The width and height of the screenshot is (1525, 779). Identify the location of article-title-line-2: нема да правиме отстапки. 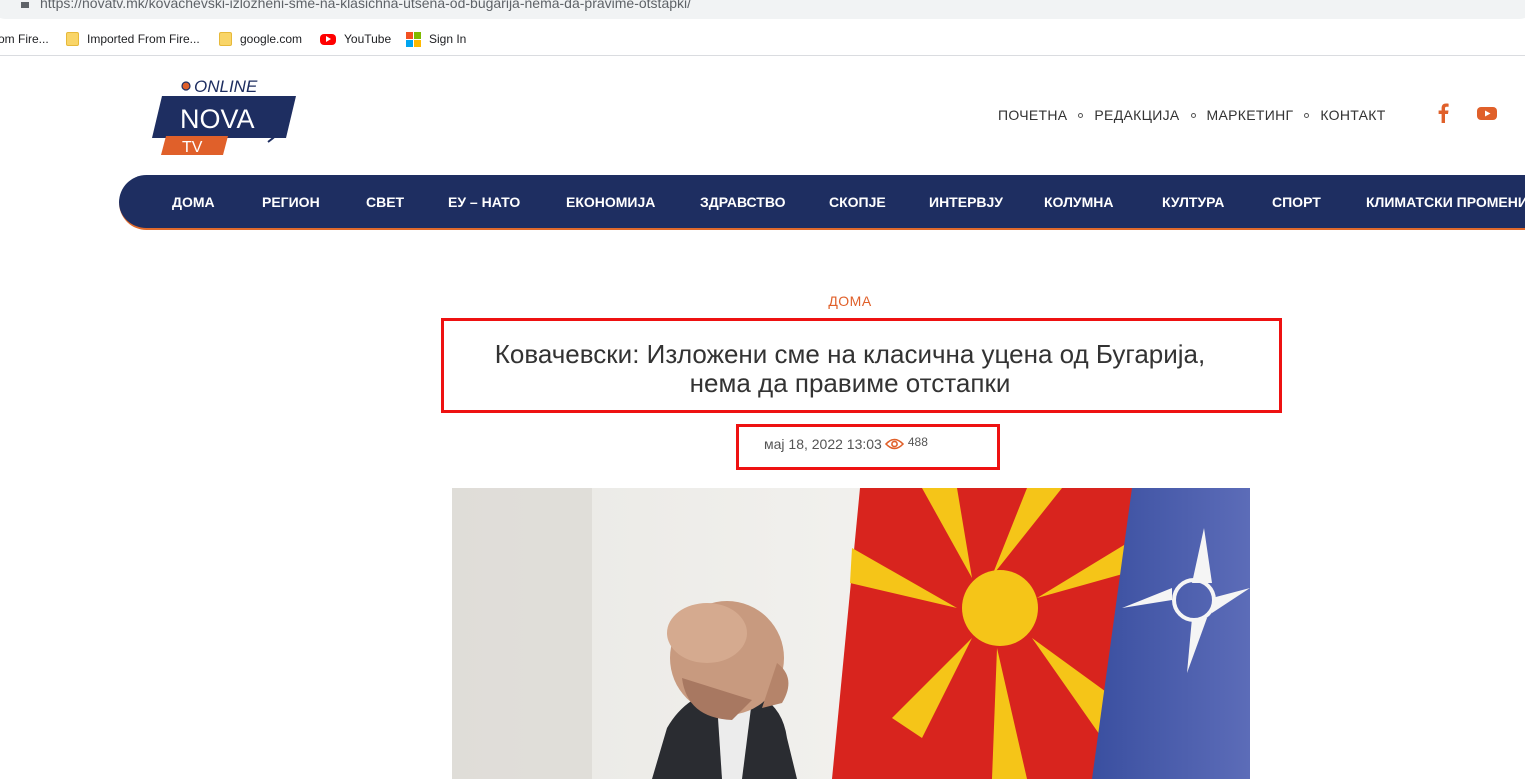
(850, 383).